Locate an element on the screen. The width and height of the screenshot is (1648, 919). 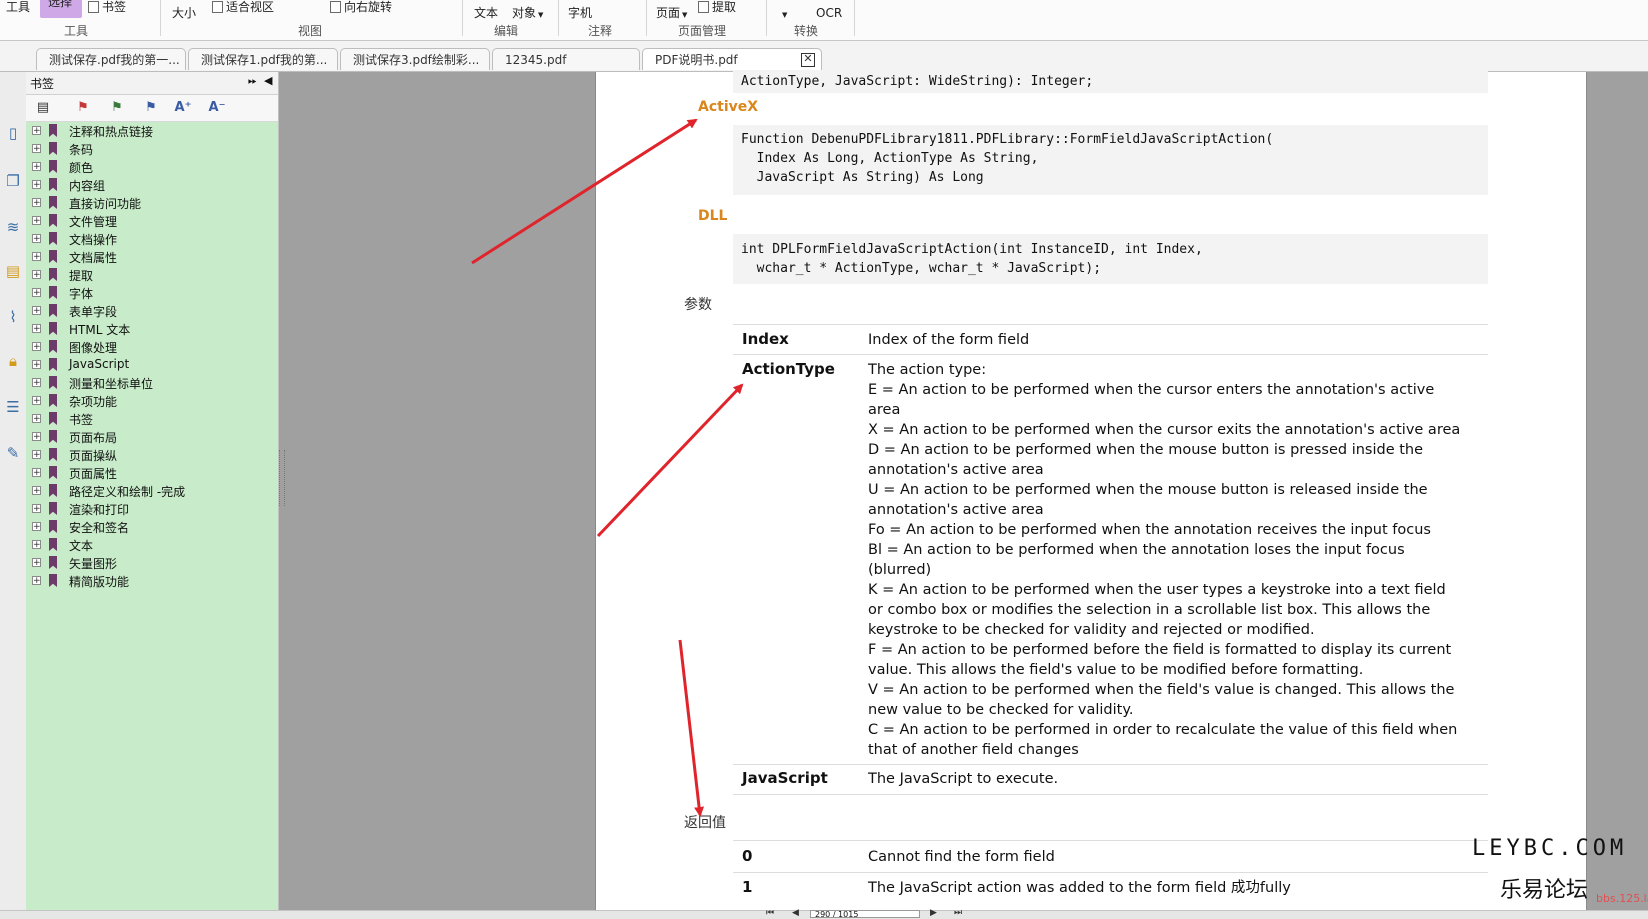
last-page-icon: ⏭ is located at coordinates (958, 913).